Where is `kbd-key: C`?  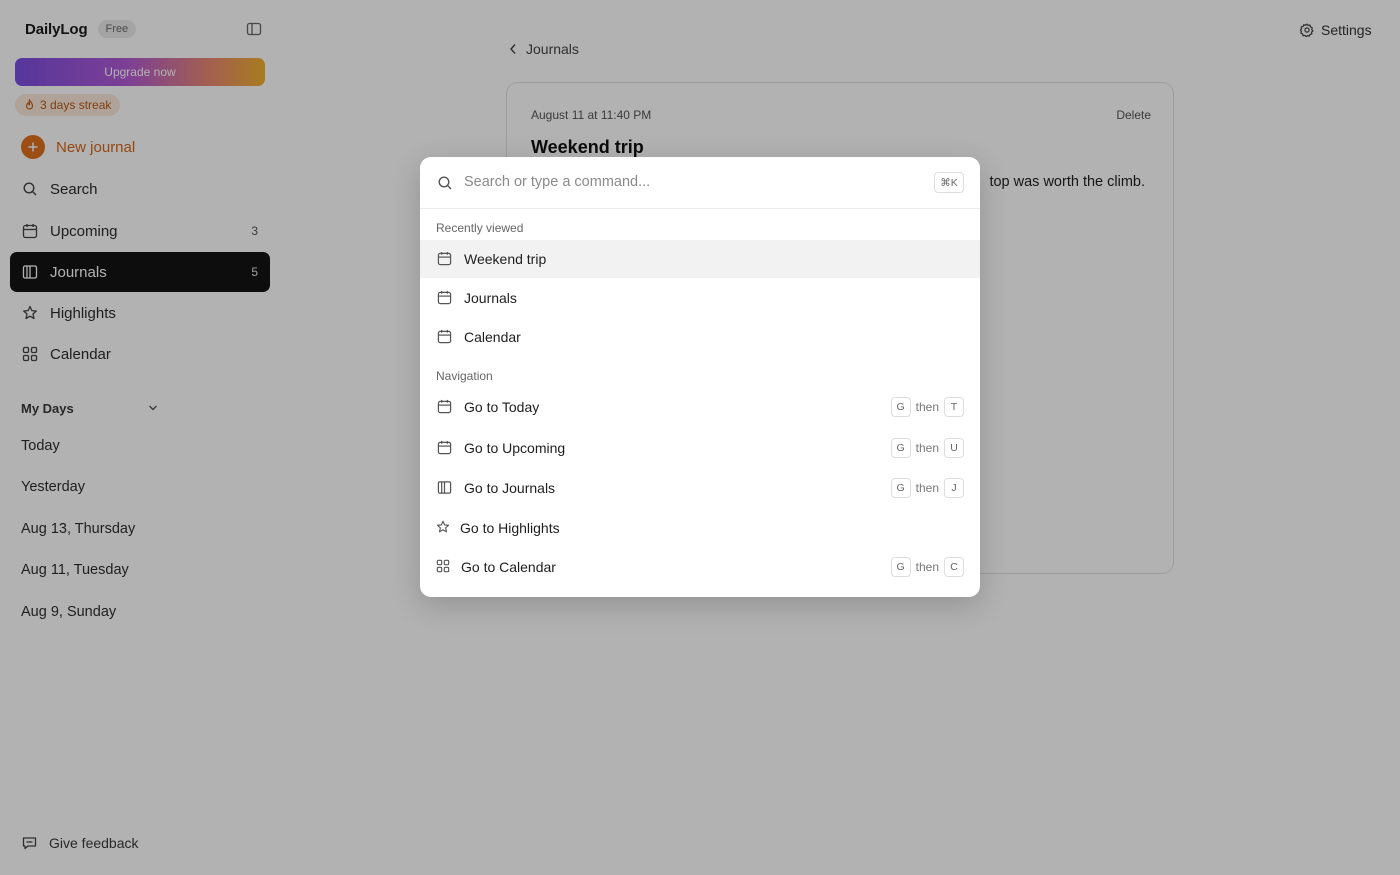
kbd-key: C is located at coordinates (954, 567).